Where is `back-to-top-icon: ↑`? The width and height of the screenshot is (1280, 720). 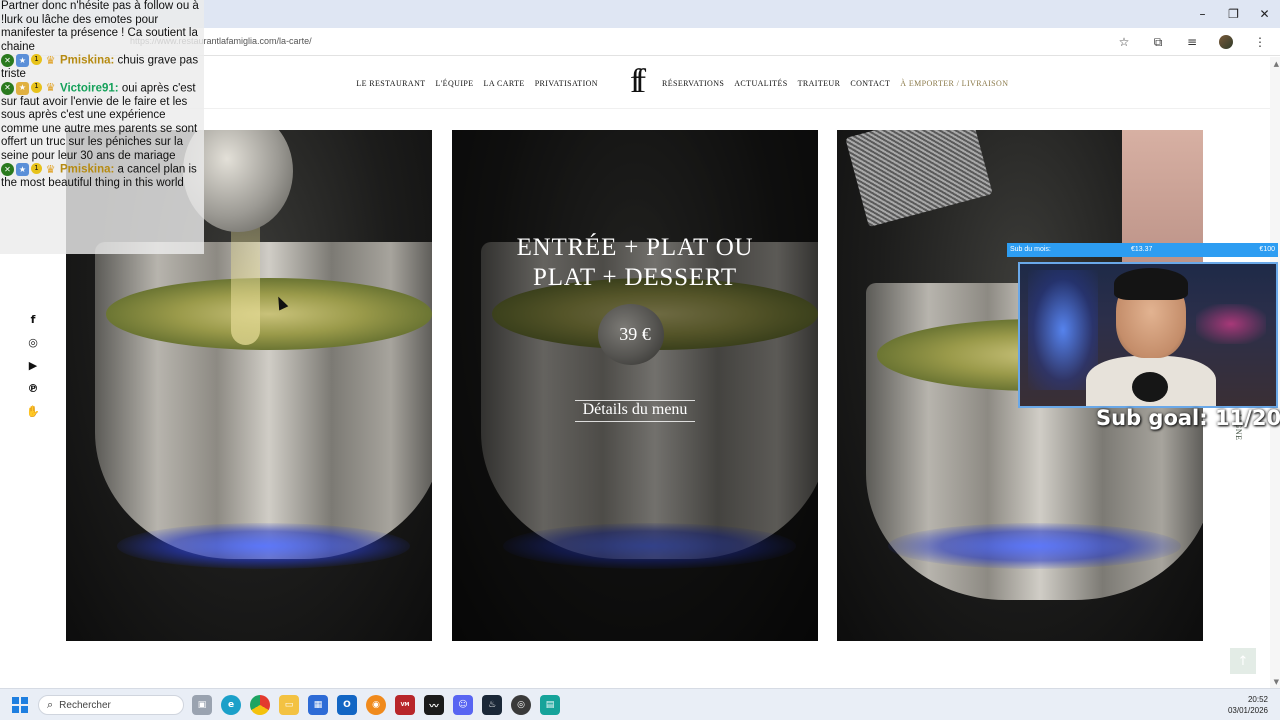 back-to-top-icon: ↑ is located at coordinates (1243, 661).